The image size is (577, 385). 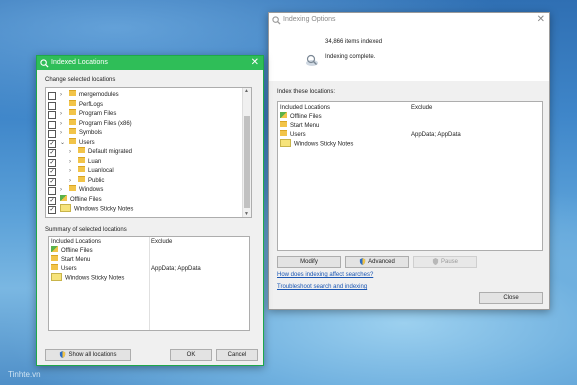 I want to click on tree-item-content: PerfLogs, so click(x=86, y=104).